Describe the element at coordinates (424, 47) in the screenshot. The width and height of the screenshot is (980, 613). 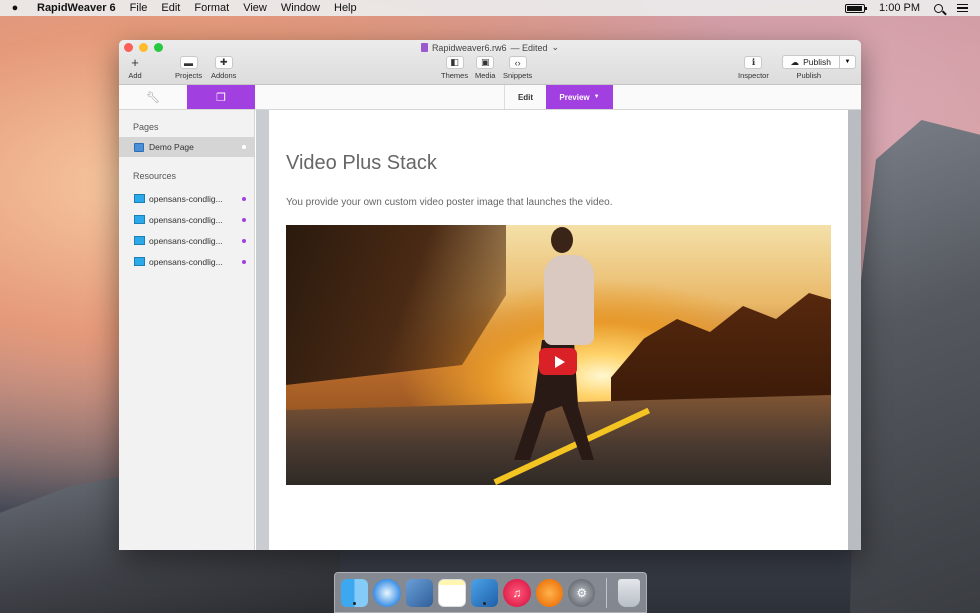
I see `document-icon` at that location.